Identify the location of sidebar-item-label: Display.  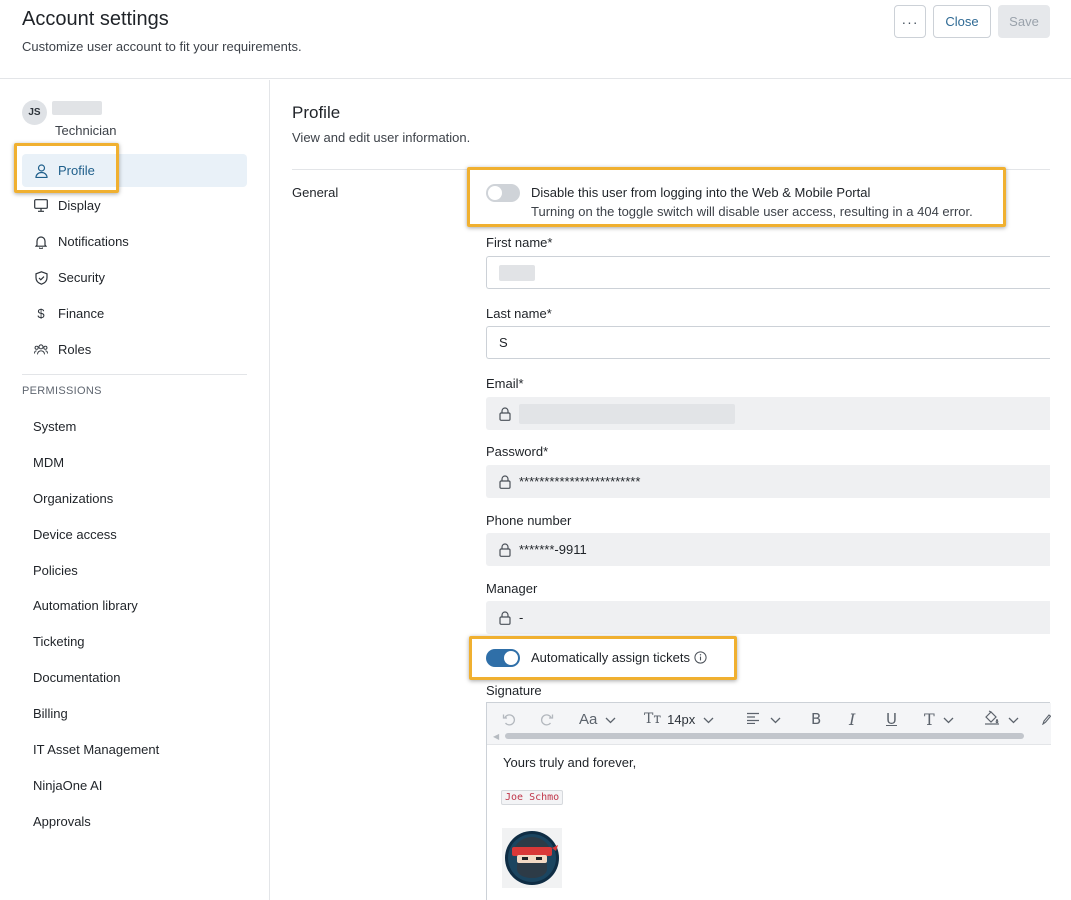
(79, 205).